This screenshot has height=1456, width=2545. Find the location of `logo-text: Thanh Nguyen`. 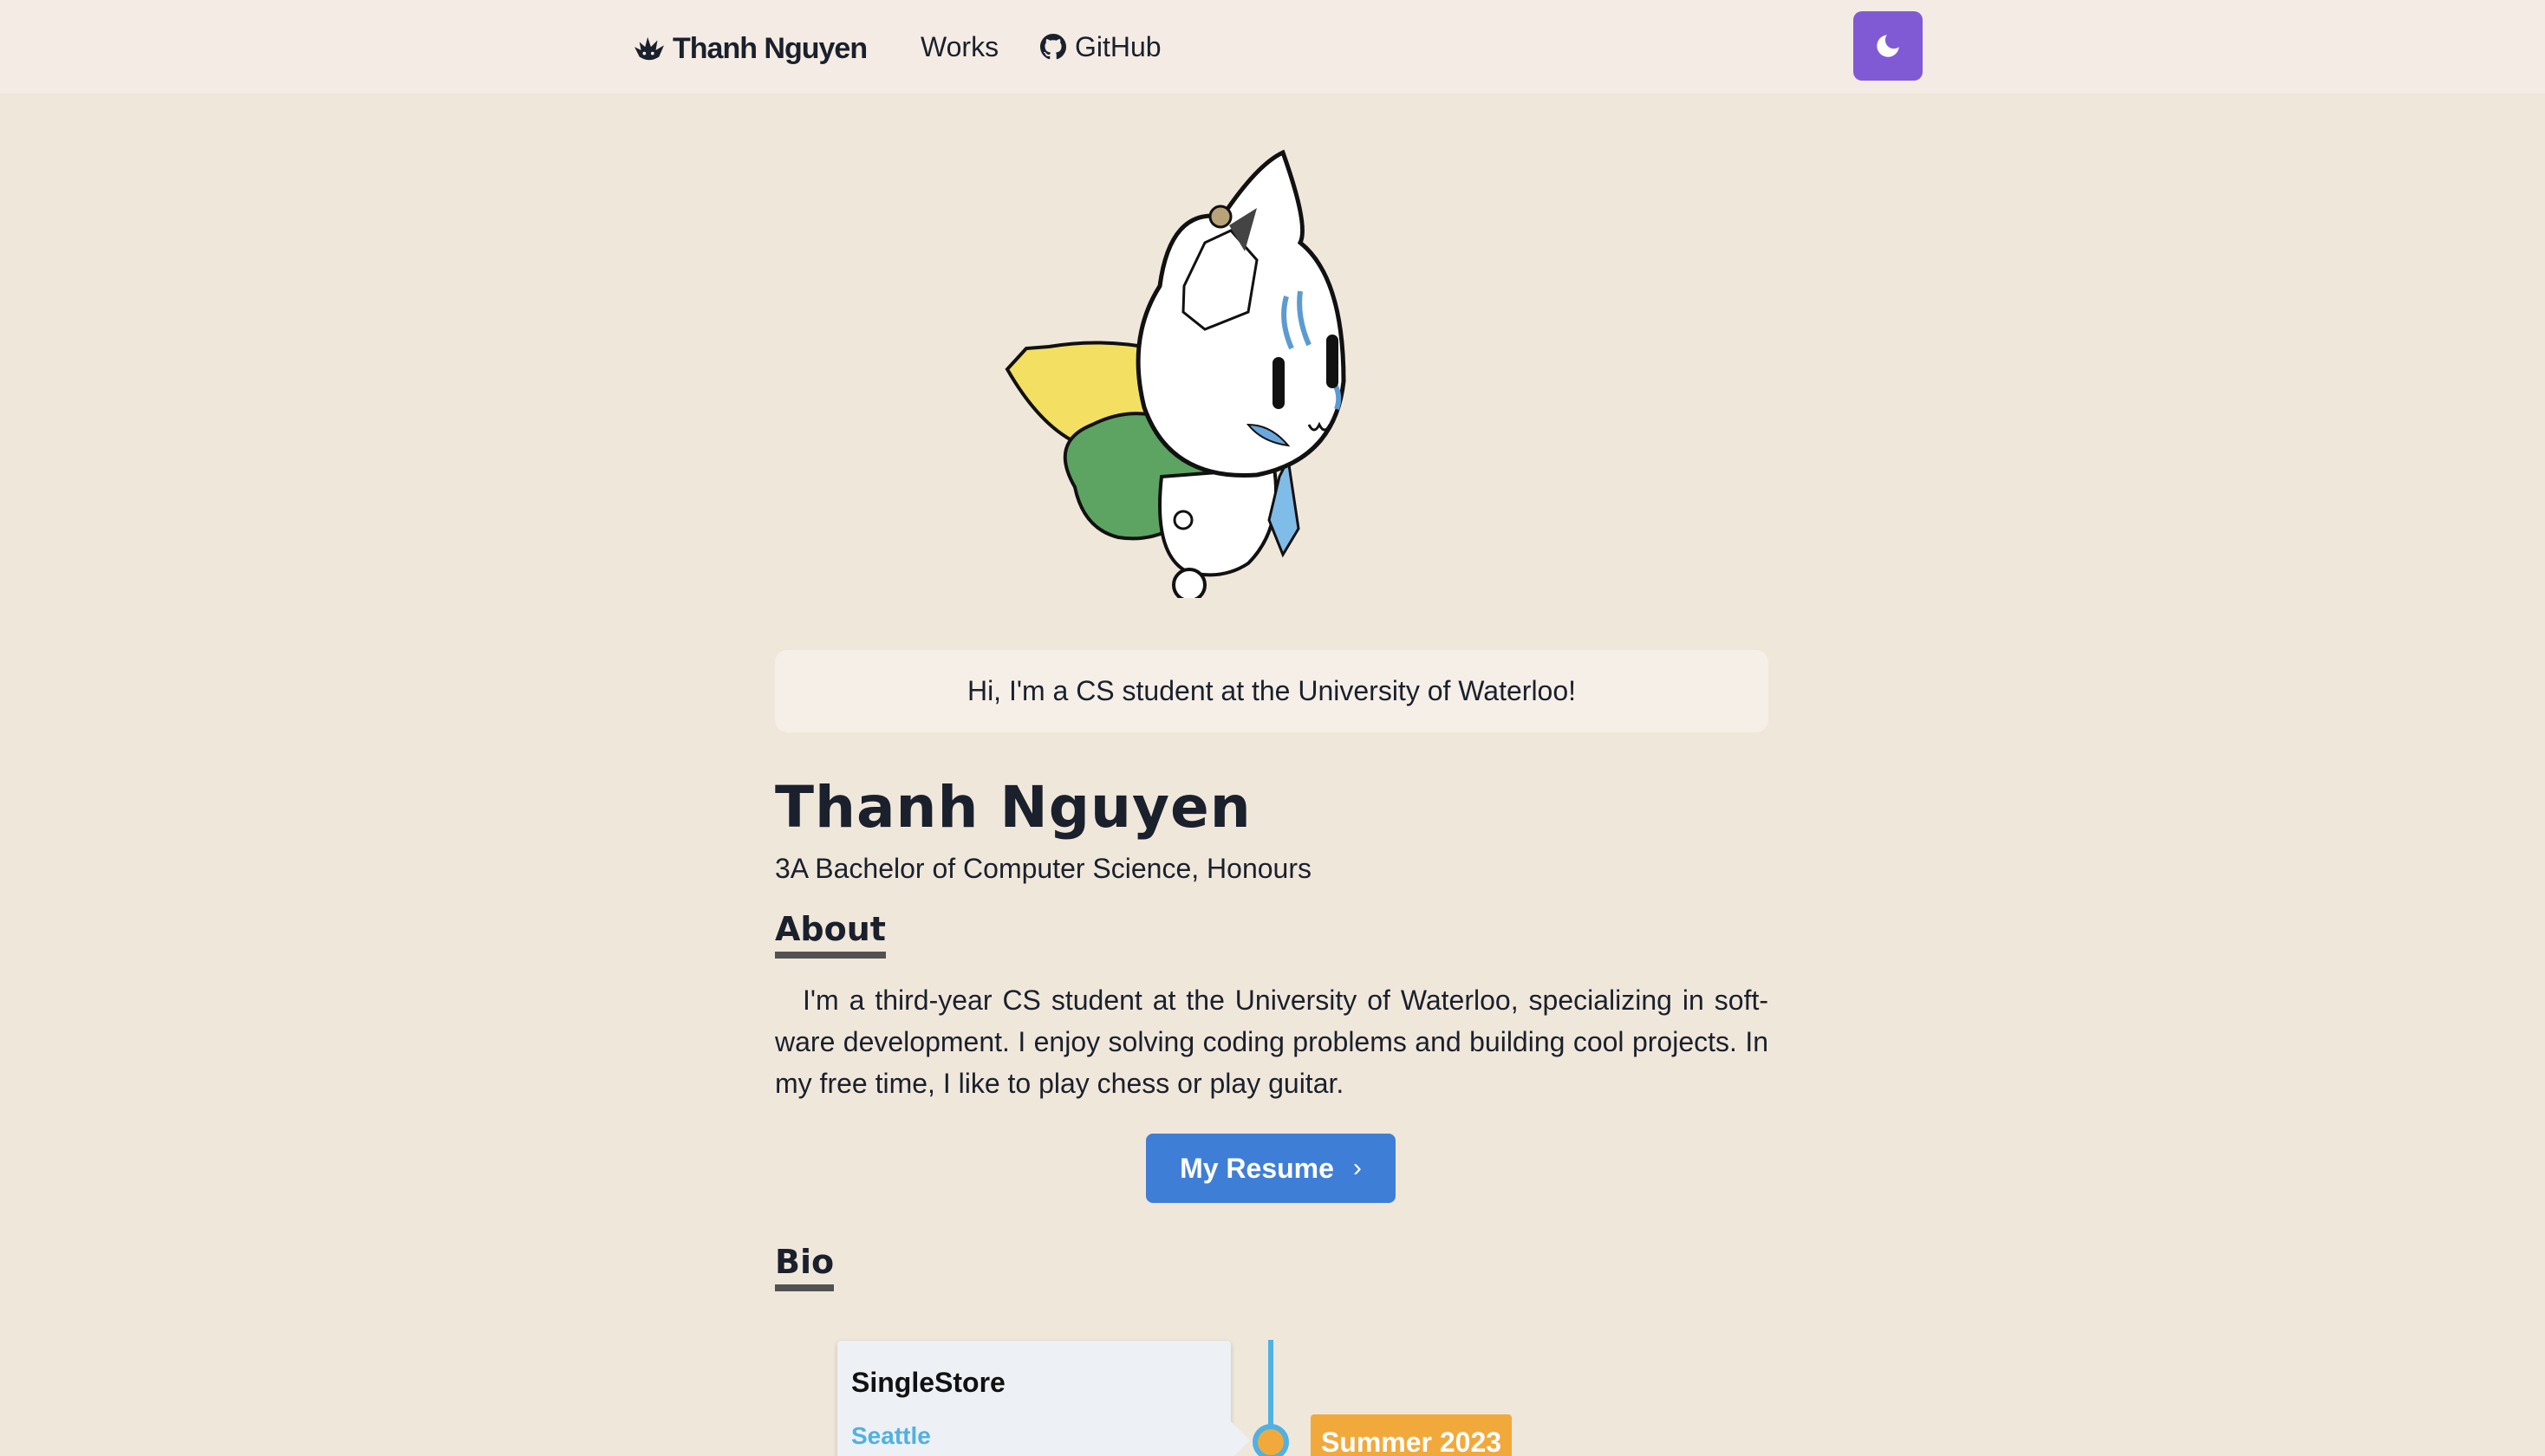

logo-text: Thanh Nguyen is located at coordinates (770, 48).